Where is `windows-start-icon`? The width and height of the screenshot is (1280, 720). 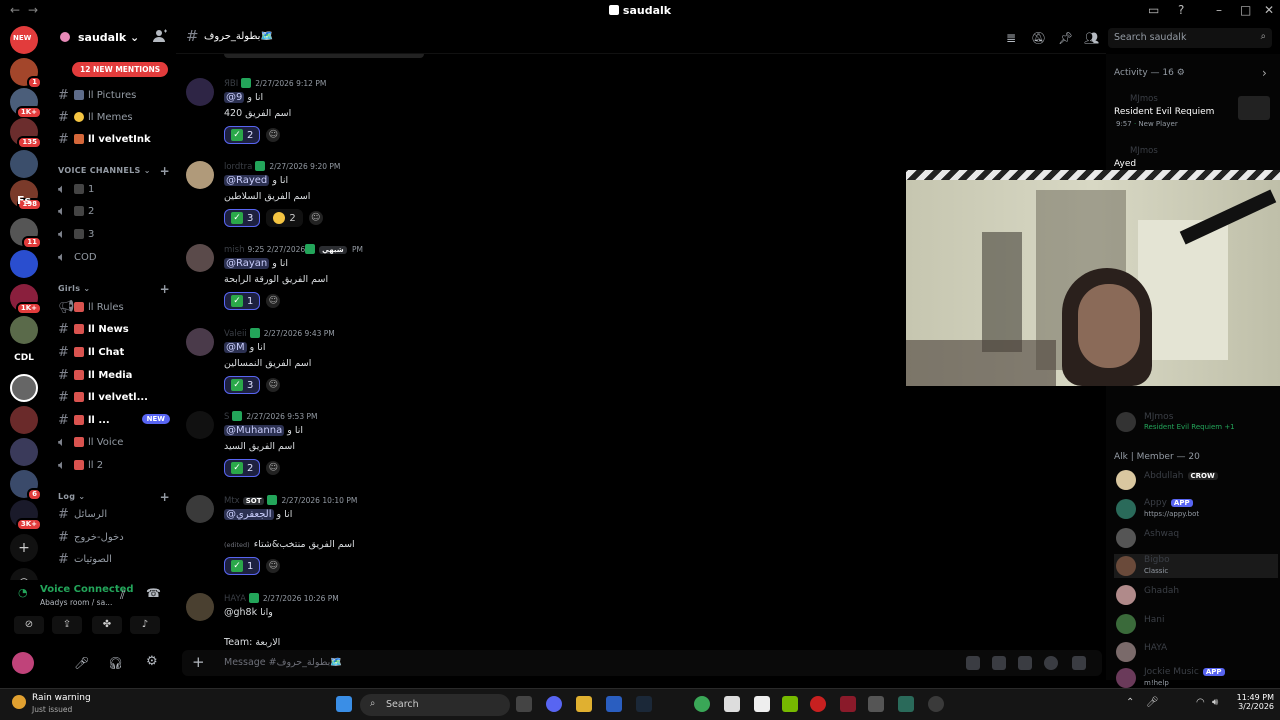
windows-start-icon is located at coordinates (344, 704).